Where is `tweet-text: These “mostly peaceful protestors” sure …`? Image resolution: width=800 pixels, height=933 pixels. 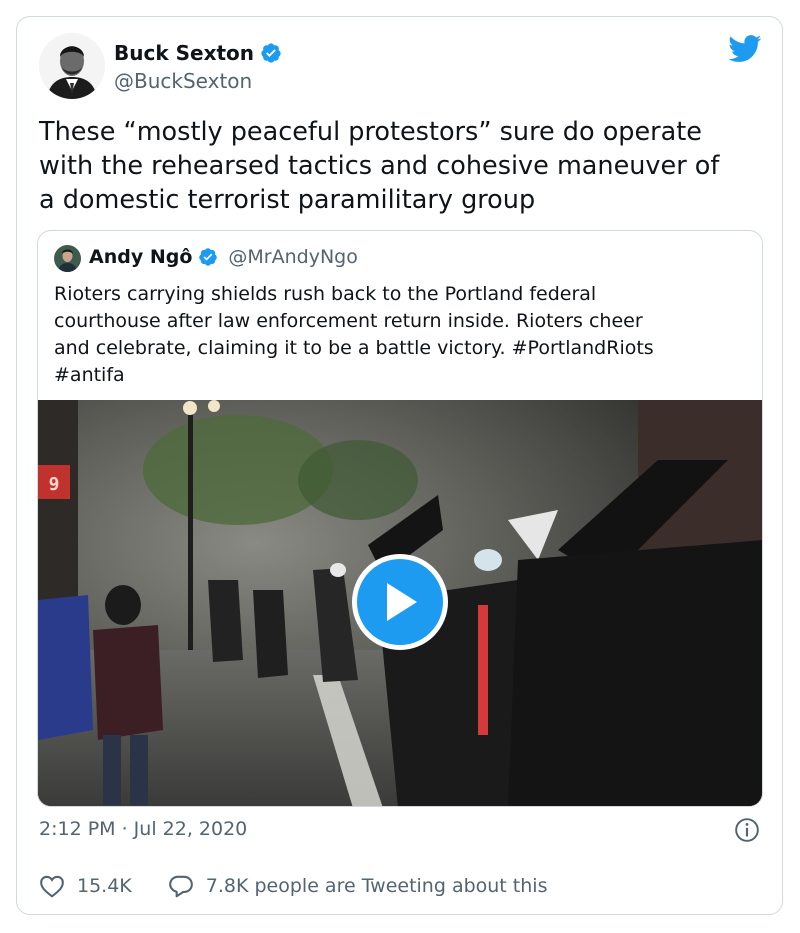 tweet-text: These “mostly peaceful protestors” sure … is located at coordinates (379, 166).